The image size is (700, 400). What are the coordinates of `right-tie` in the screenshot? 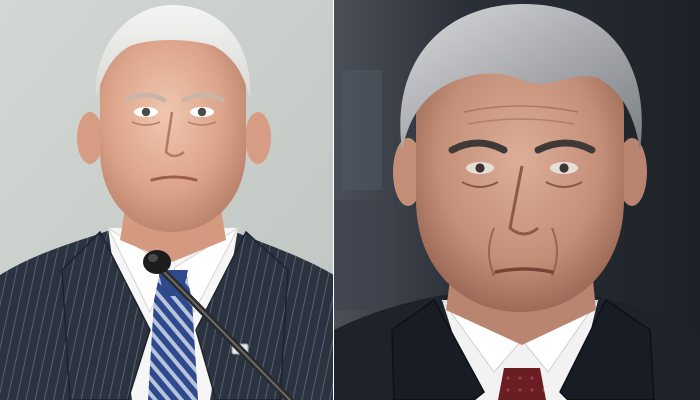 It's located at (522, 384).